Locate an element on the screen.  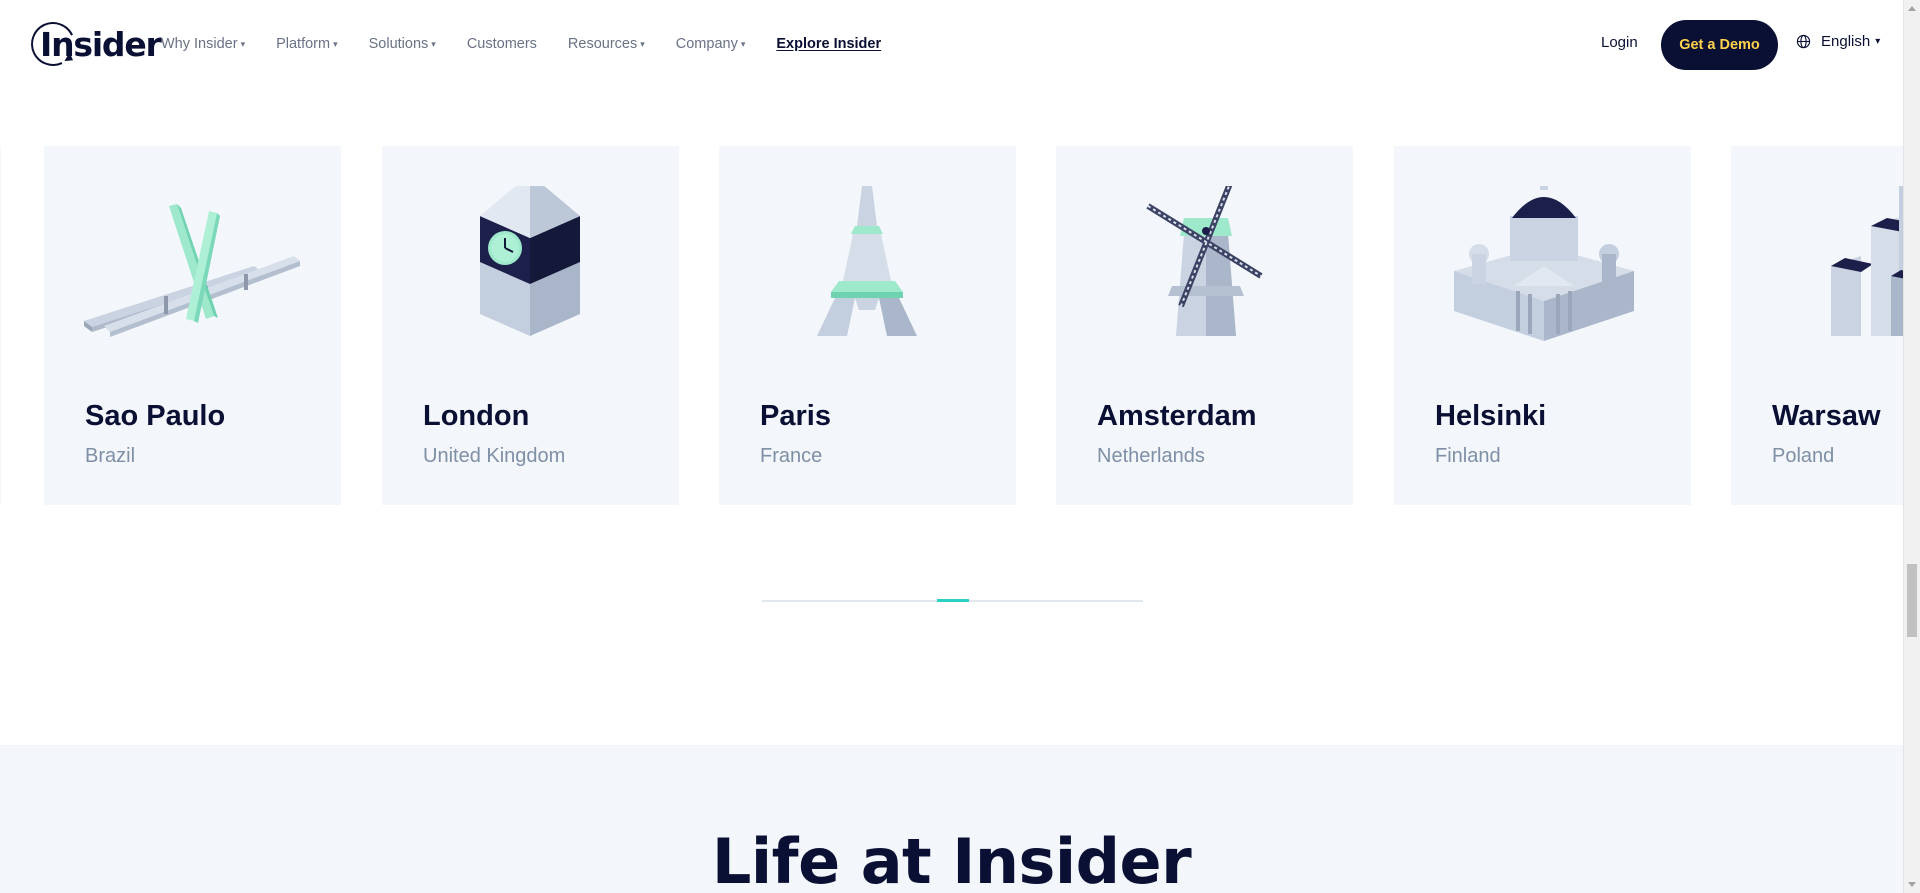
city-card-paris: Paris France is located at coordinates (867, 325).